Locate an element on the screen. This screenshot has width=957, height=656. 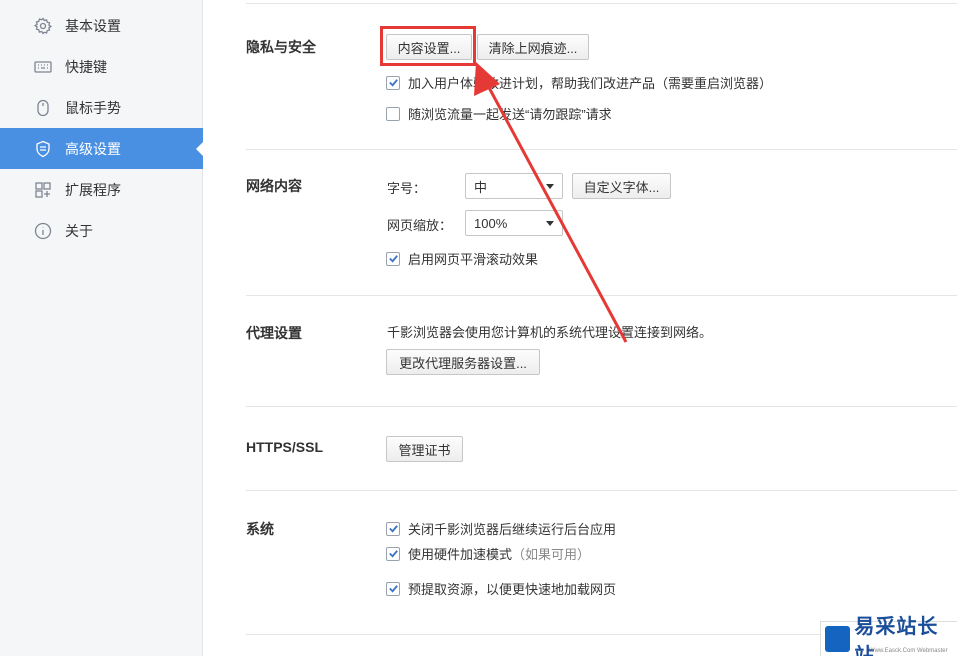
smooth-scroll-option: 启用网页平滑滚动效果 is located at coordinates (462, 258).